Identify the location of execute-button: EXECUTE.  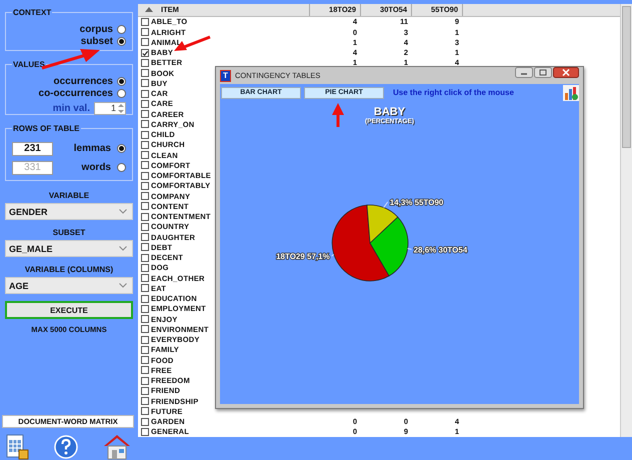
(69, 310).